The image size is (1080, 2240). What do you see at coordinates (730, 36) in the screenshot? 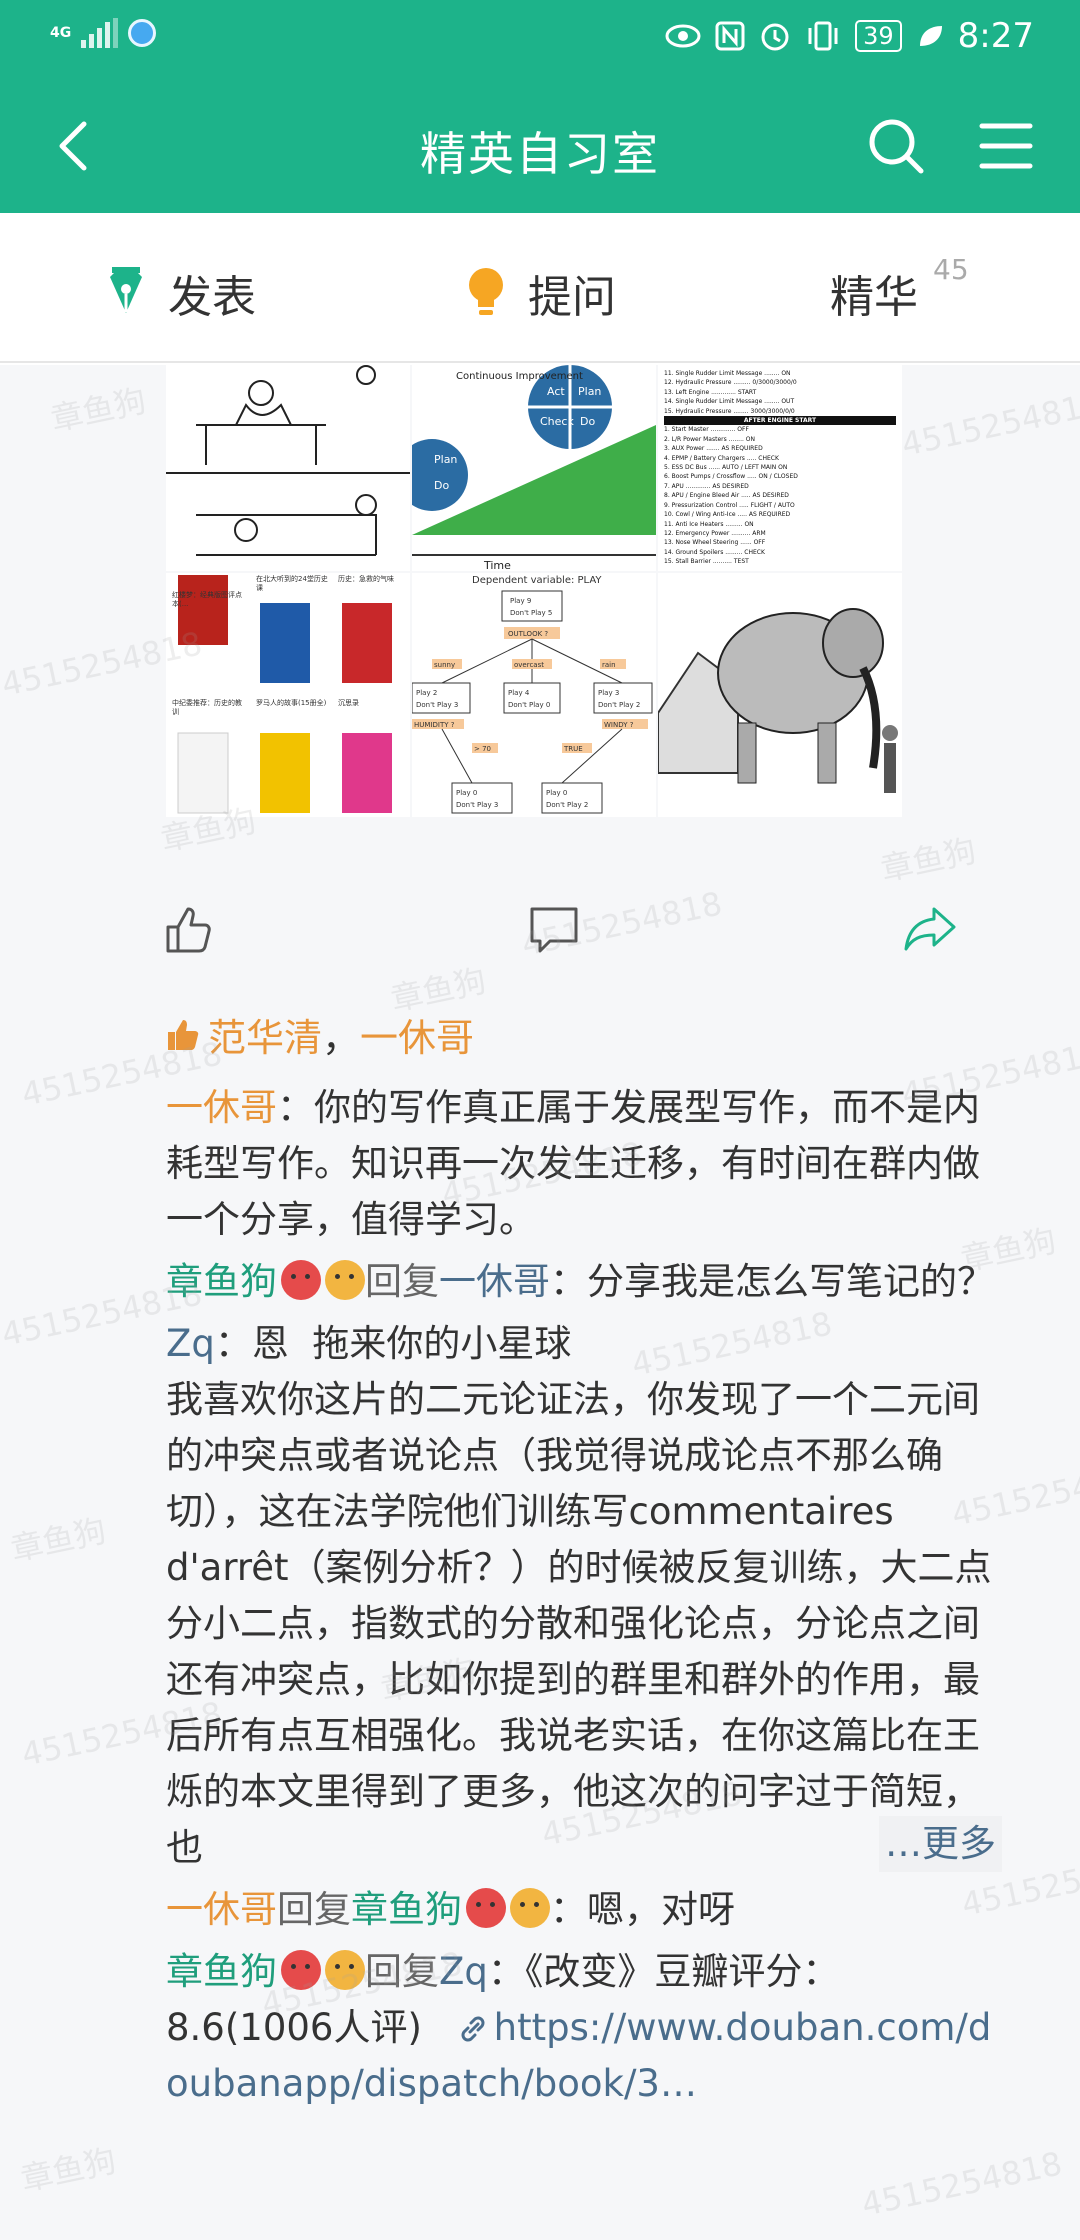
I see `nfc-icon` at bounding box center [730, 36].